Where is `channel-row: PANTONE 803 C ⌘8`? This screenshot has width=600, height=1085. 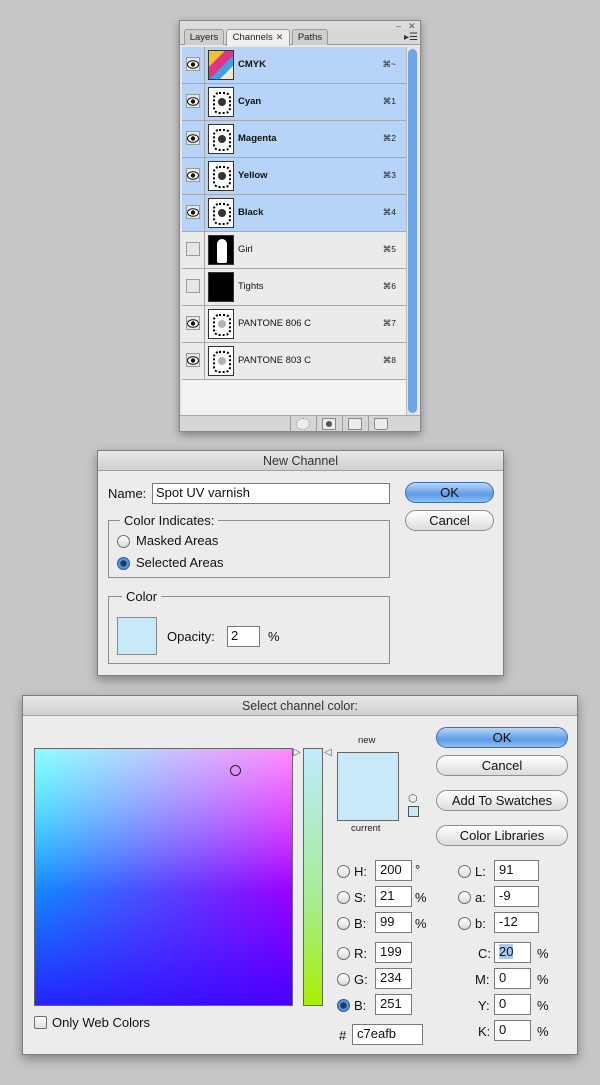 channel-row: PANTONE 803 C ⌘8 is located at coordinates (294, 361).